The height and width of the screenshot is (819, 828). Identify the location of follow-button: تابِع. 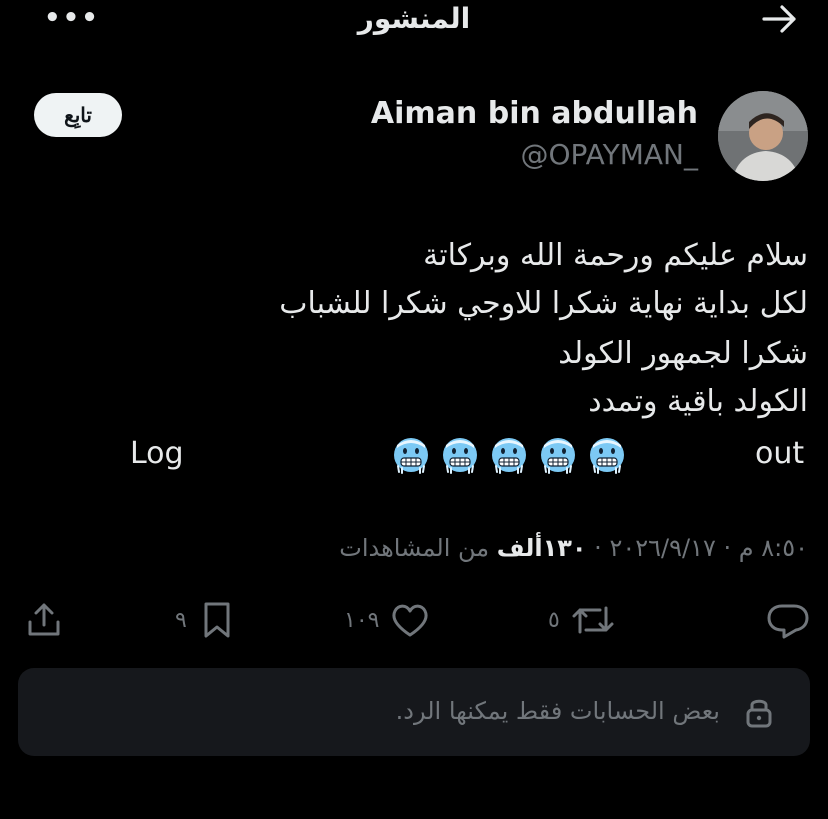
(78, 115).